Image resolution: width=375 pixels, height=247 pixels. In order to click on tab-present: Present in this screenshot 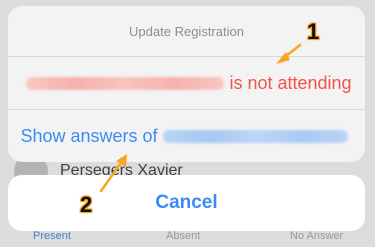, I will do `click(52, 236)`.